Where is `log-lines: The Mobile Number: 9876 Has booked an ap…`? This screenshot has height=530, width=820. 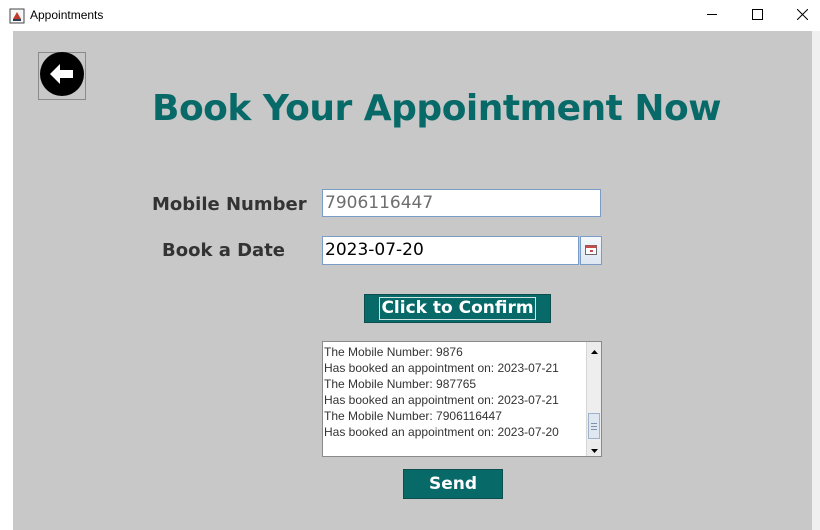
log-lines: The Mobile Number: 9876 Has booked an ap… is located at coordinates (455, 392).